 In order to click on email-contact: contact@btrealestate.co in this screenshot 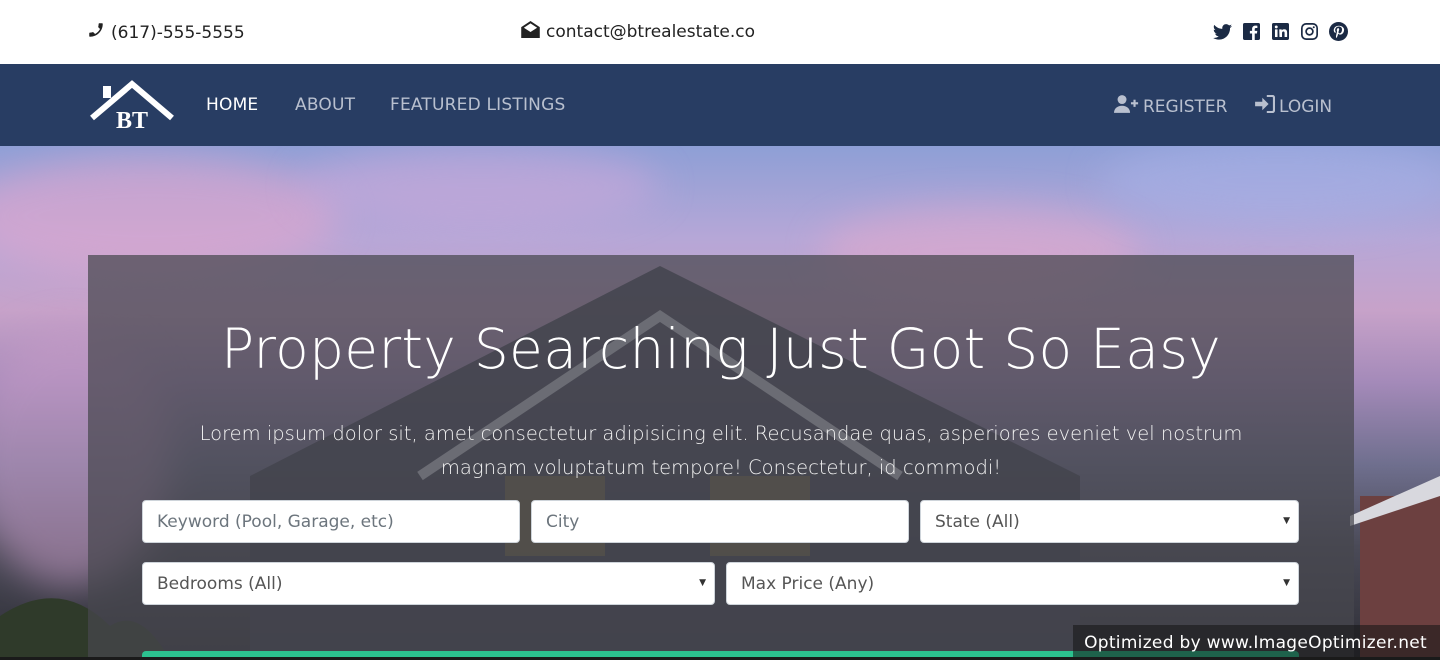, I will do `click(638, 32)`.